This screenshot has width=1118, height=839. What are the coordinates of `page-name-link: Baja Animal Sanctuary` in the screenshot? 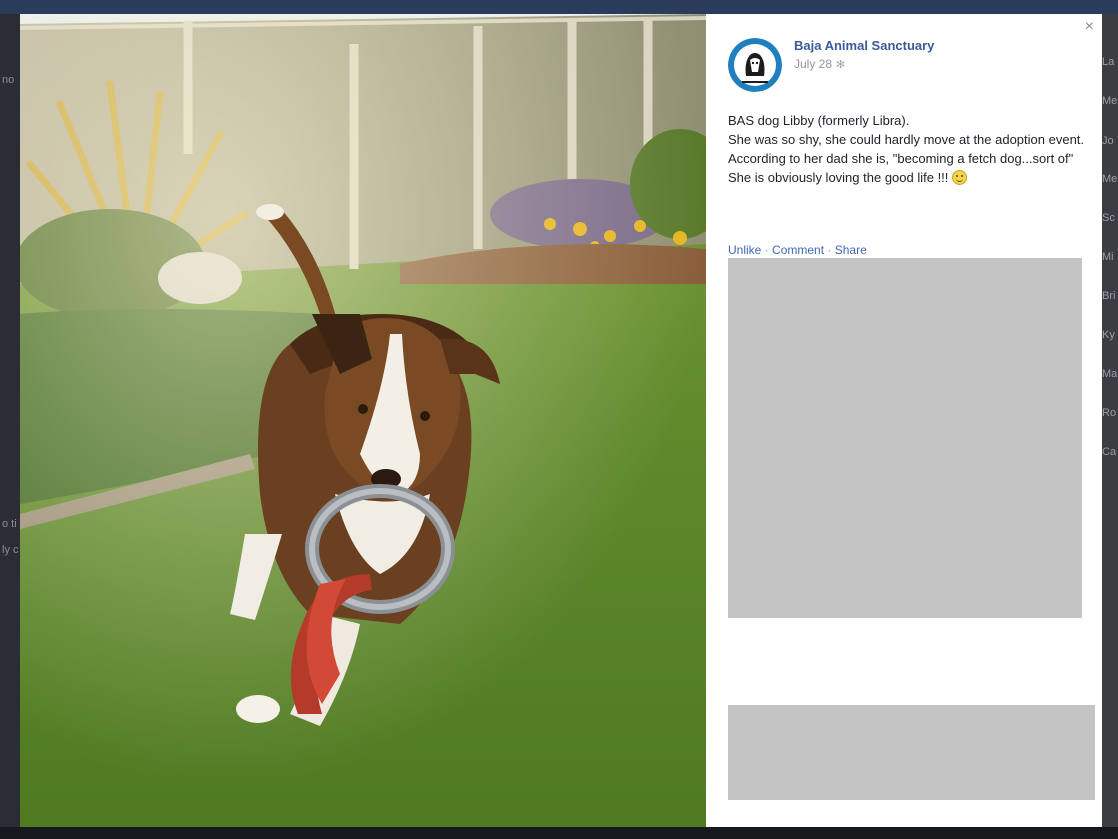 It's located at (864, 45).